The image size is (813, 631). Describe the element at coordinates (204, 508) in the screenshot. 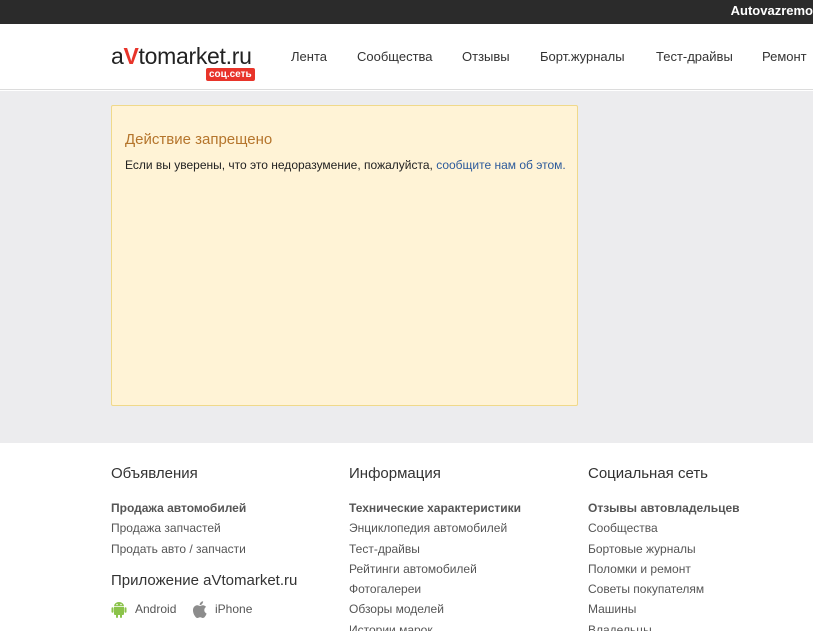

I see `footer-link: Продажа автомобилей` at that location.